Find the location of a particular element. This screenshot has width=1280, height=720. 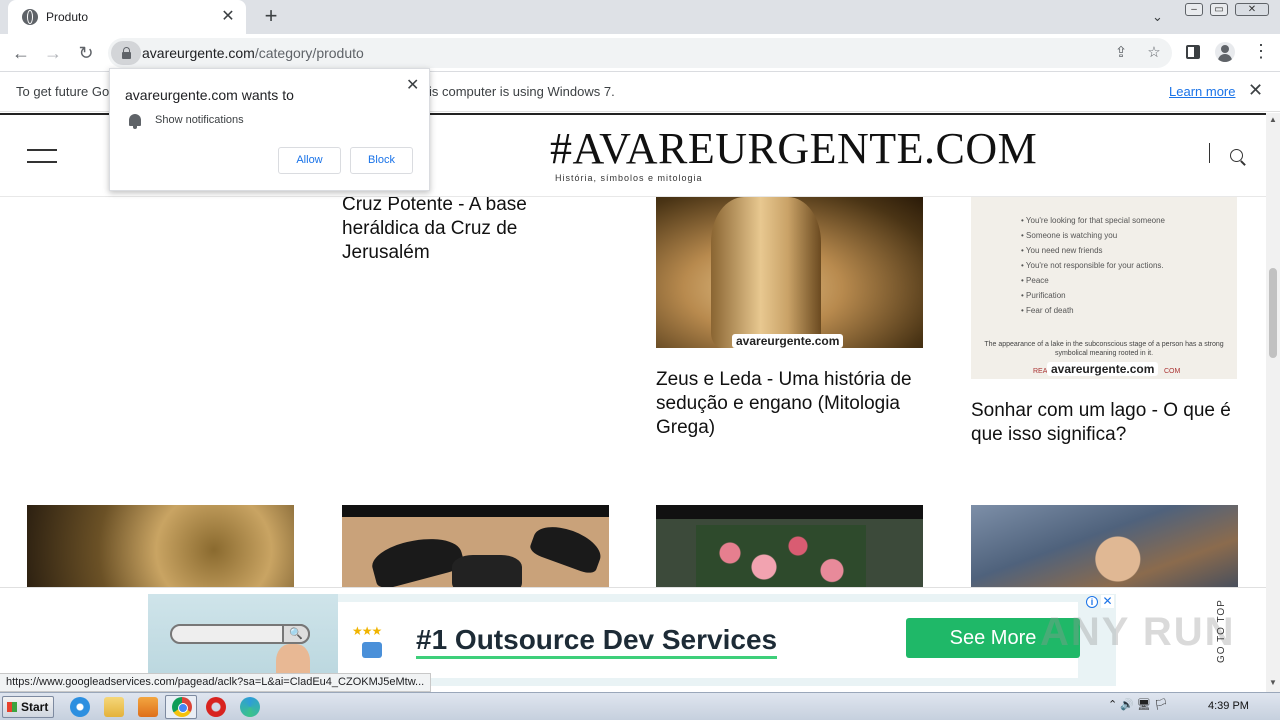

post-image-flowers is located at coordinates (789, 546).